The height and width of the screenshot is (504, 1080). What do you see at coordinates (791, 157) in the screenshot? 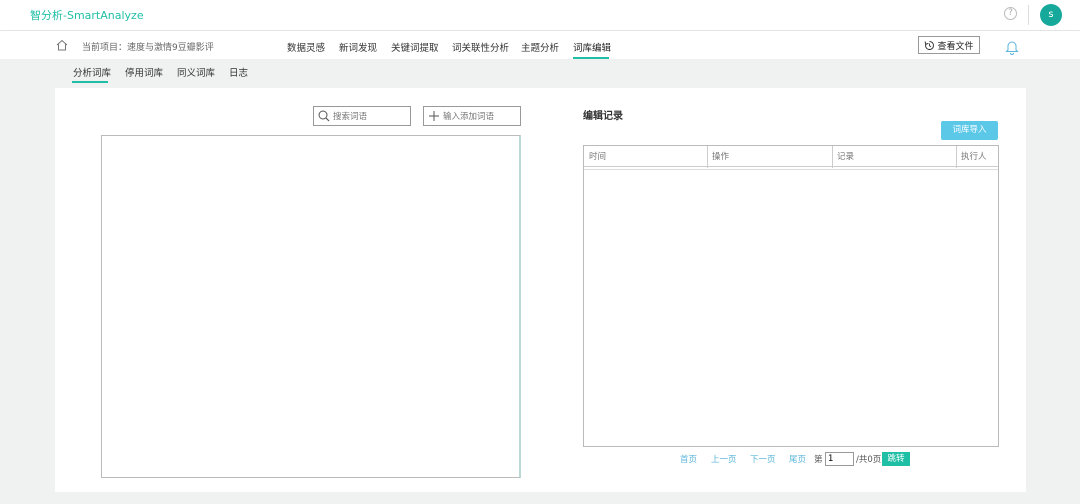
I see `table-header: 时间 操作 记录 执行人` at bounding box center [791, 157].